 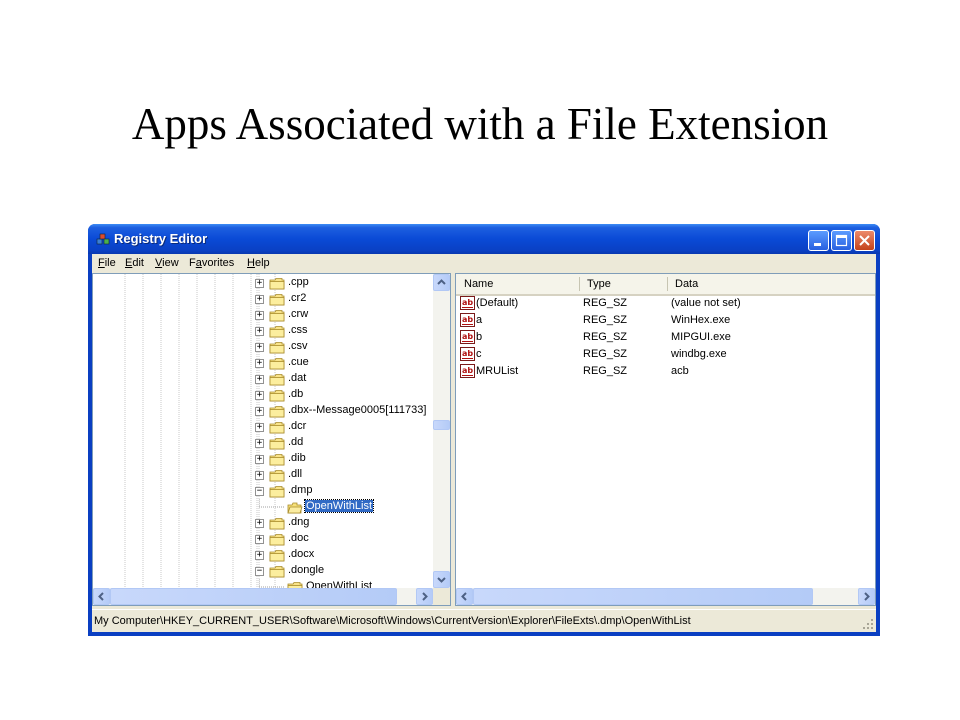 I want to click on maximize-icon, so click(x=841, y=240).